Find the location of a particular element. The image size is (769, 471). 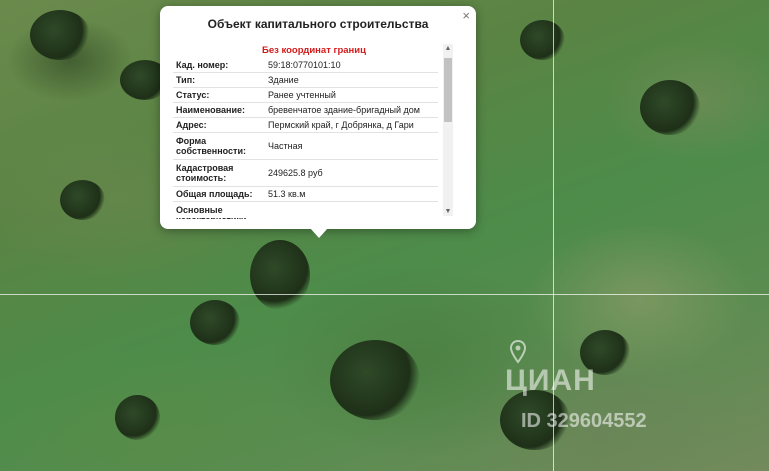

watermark-logo: ЦИАН is located at coordinates (550, 380).